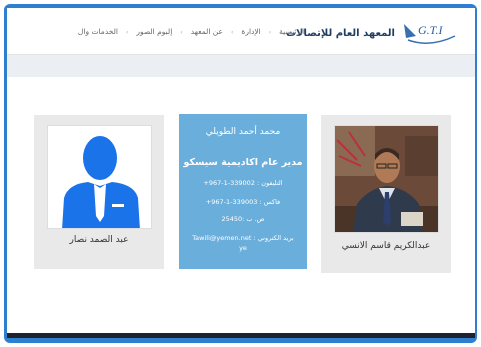  I want to click on profile-card-left: عبد الصمد نصار, so click(99, 192).